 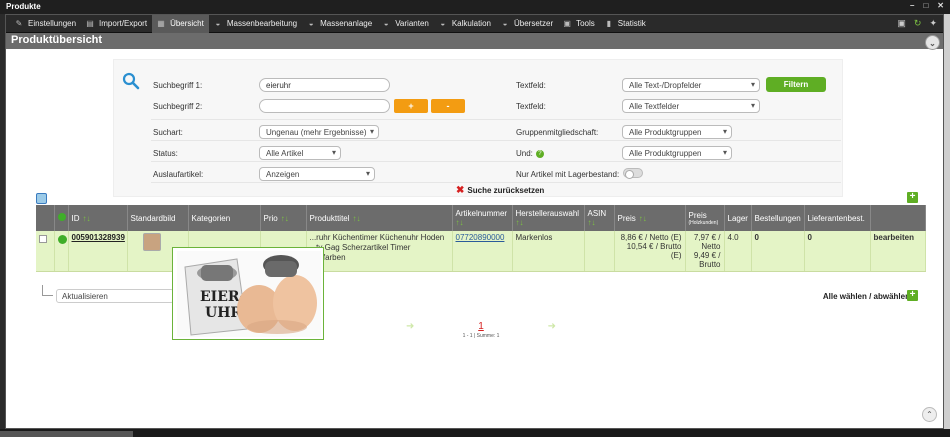 I want to click on col-produkttitel: Produkttitel ↑↓, so click(x=379, y=218).